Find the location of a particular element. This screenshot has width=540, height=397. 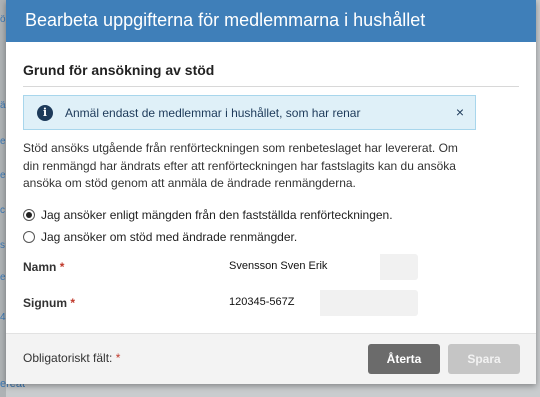

dialog-footer: Obligatoriskt fält: * Återta Spara is located at coordinates (271, 358).